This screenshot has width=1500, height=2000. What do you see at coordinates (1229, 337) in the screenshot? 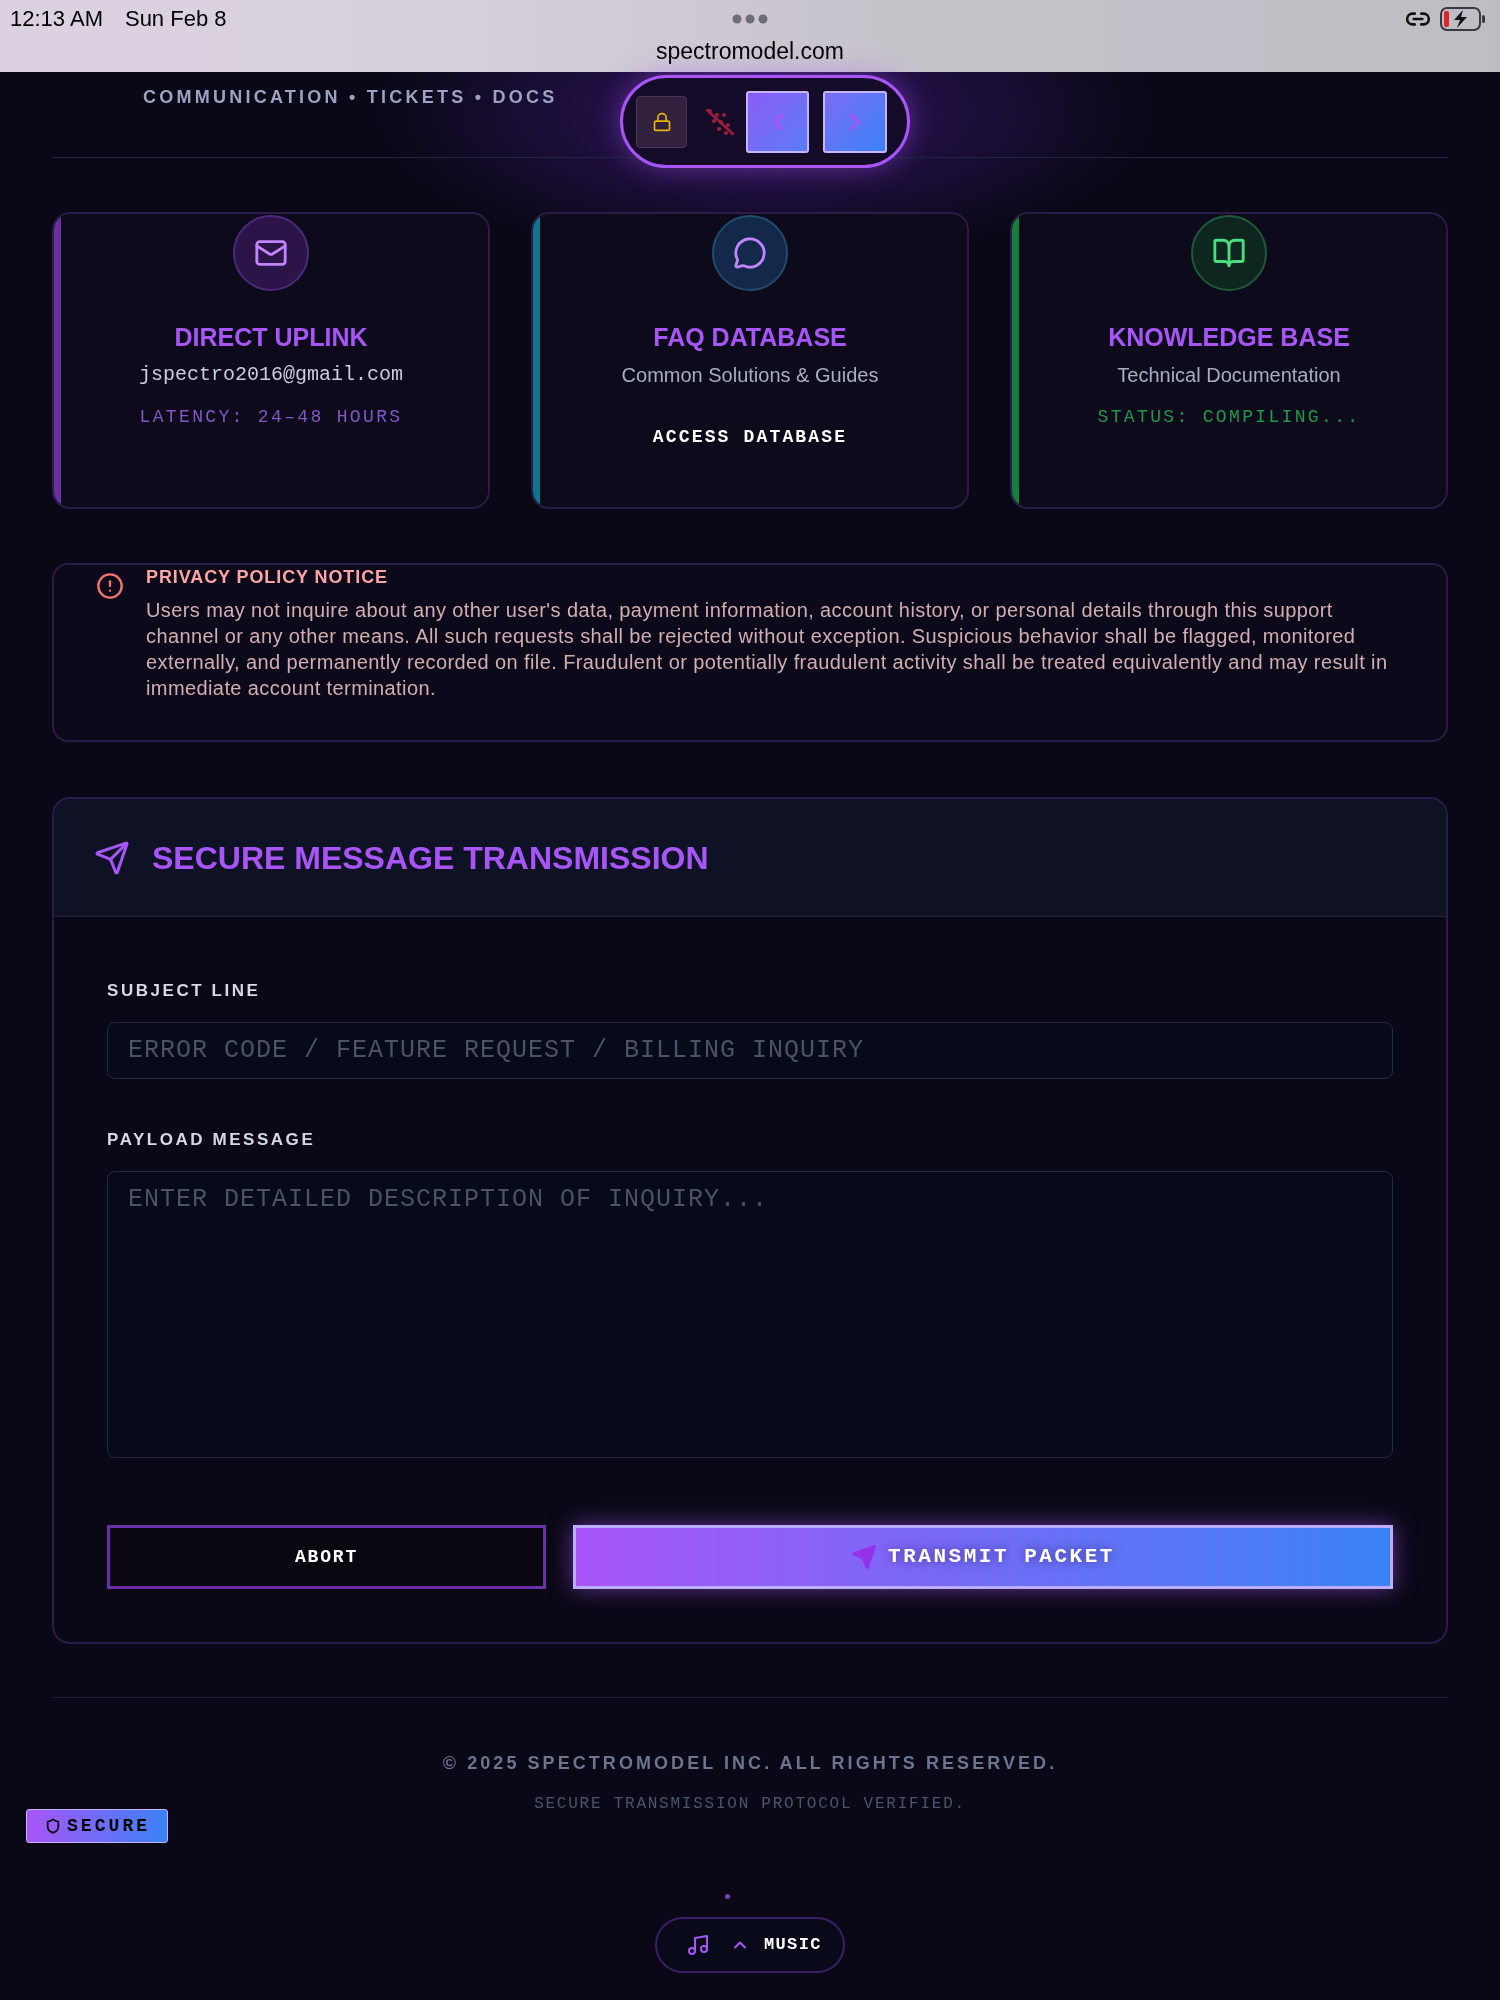
I see `card-title: KNOWLEDGE BASE` at bounding box center [1229, 337].